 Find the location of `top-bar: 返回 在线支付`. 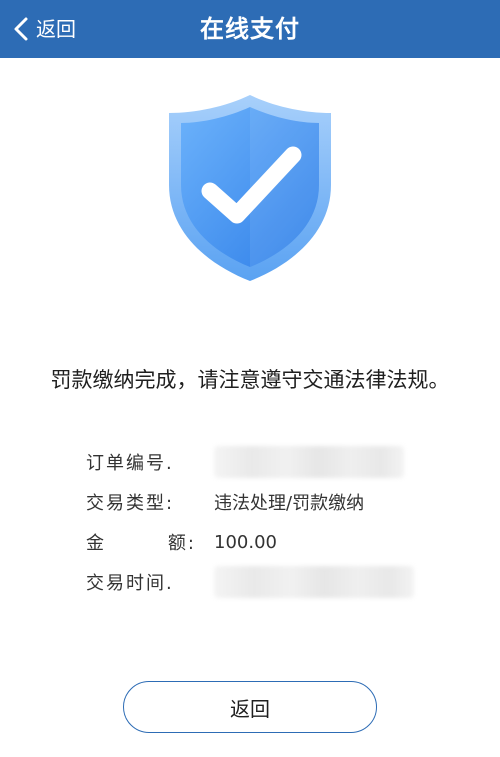

top-bar: 返回 在线支付 is located at coordinates (250, 29).